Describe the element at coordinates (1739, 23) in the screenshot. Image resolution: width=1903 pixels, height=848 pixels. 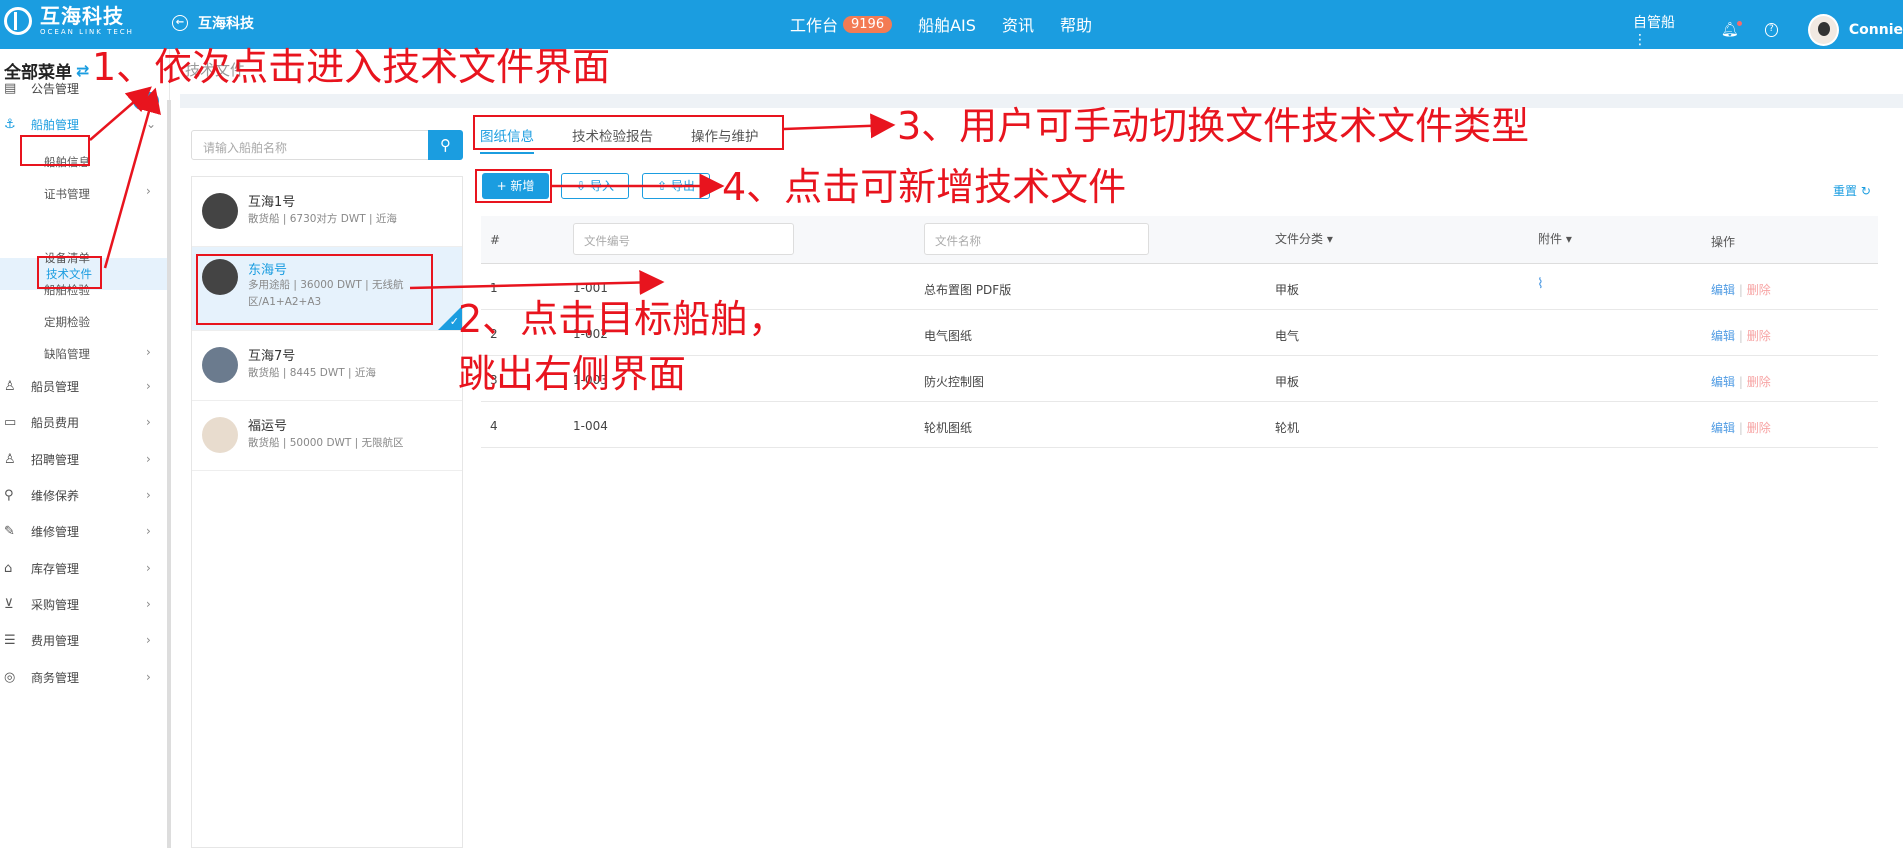
I see `unread-dot` at that location.